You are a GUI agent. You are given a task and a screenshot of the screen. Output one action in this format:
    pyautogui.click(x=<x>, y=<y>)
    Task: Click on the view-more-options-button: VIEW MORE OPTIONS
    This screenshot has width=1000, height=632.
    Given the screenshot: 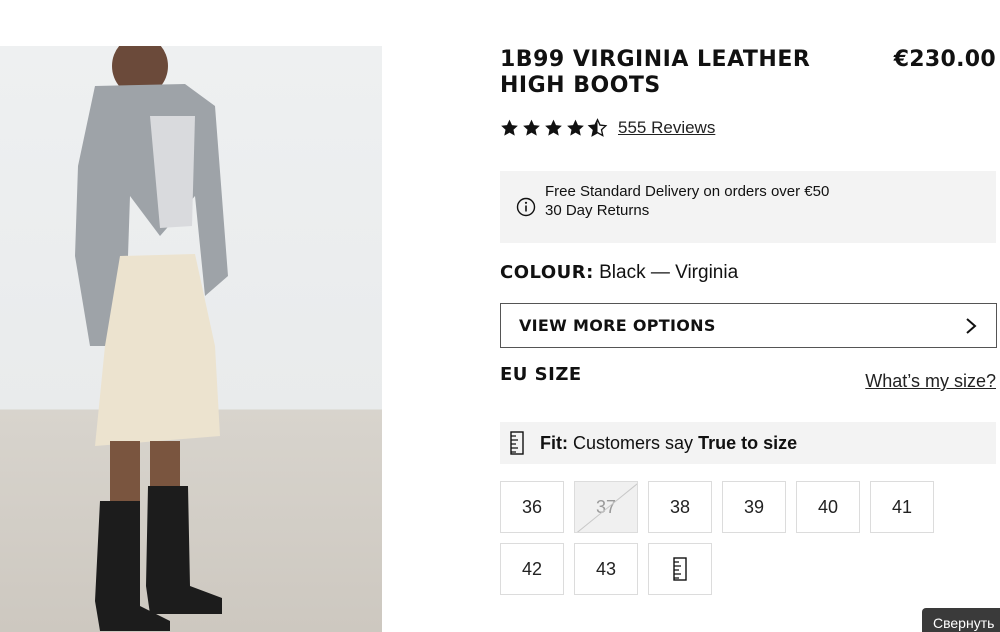 What is the action you would take?
    pyautogui.click(x=748, y=325)
    